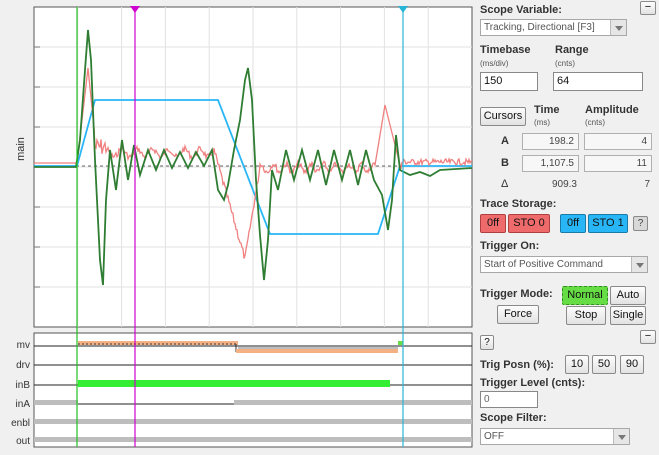  What do you see at coordinates (21, 149) in the screenshot?
I see `plot-axis-label: main` at bounding box center [21, 149].